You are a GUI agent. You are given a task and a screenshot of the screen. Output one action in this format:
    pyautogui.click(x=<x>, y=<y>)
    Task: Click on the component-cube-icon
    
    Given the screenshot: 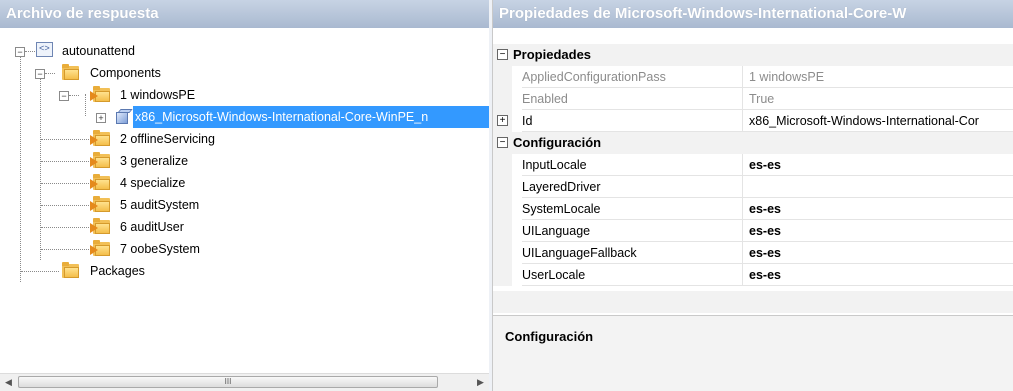 What is the action you would take?
    pyautogui.click(x=123, y=116)
    